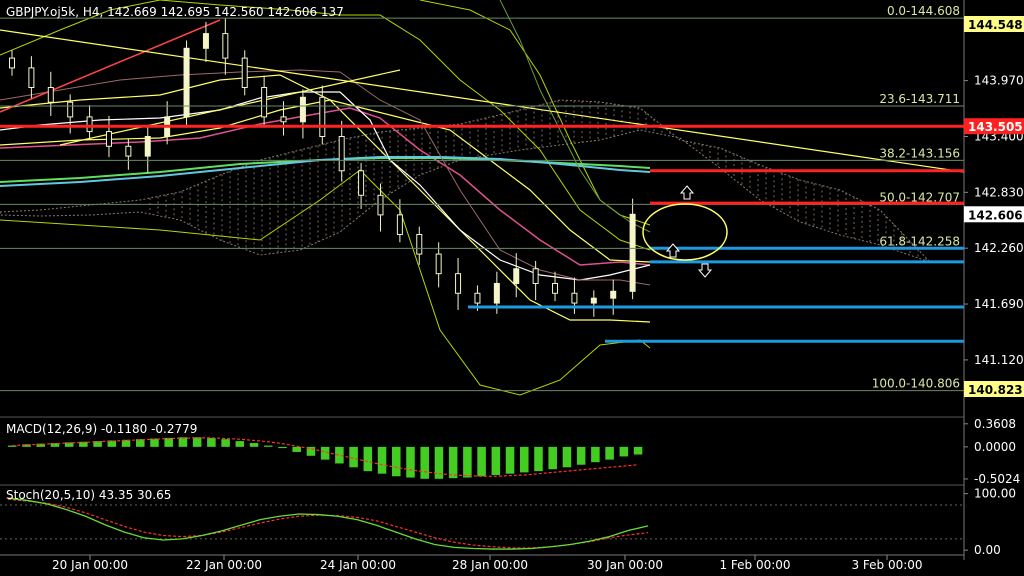  I want to click on price-tag-red: 143.505, so click(995, 127).